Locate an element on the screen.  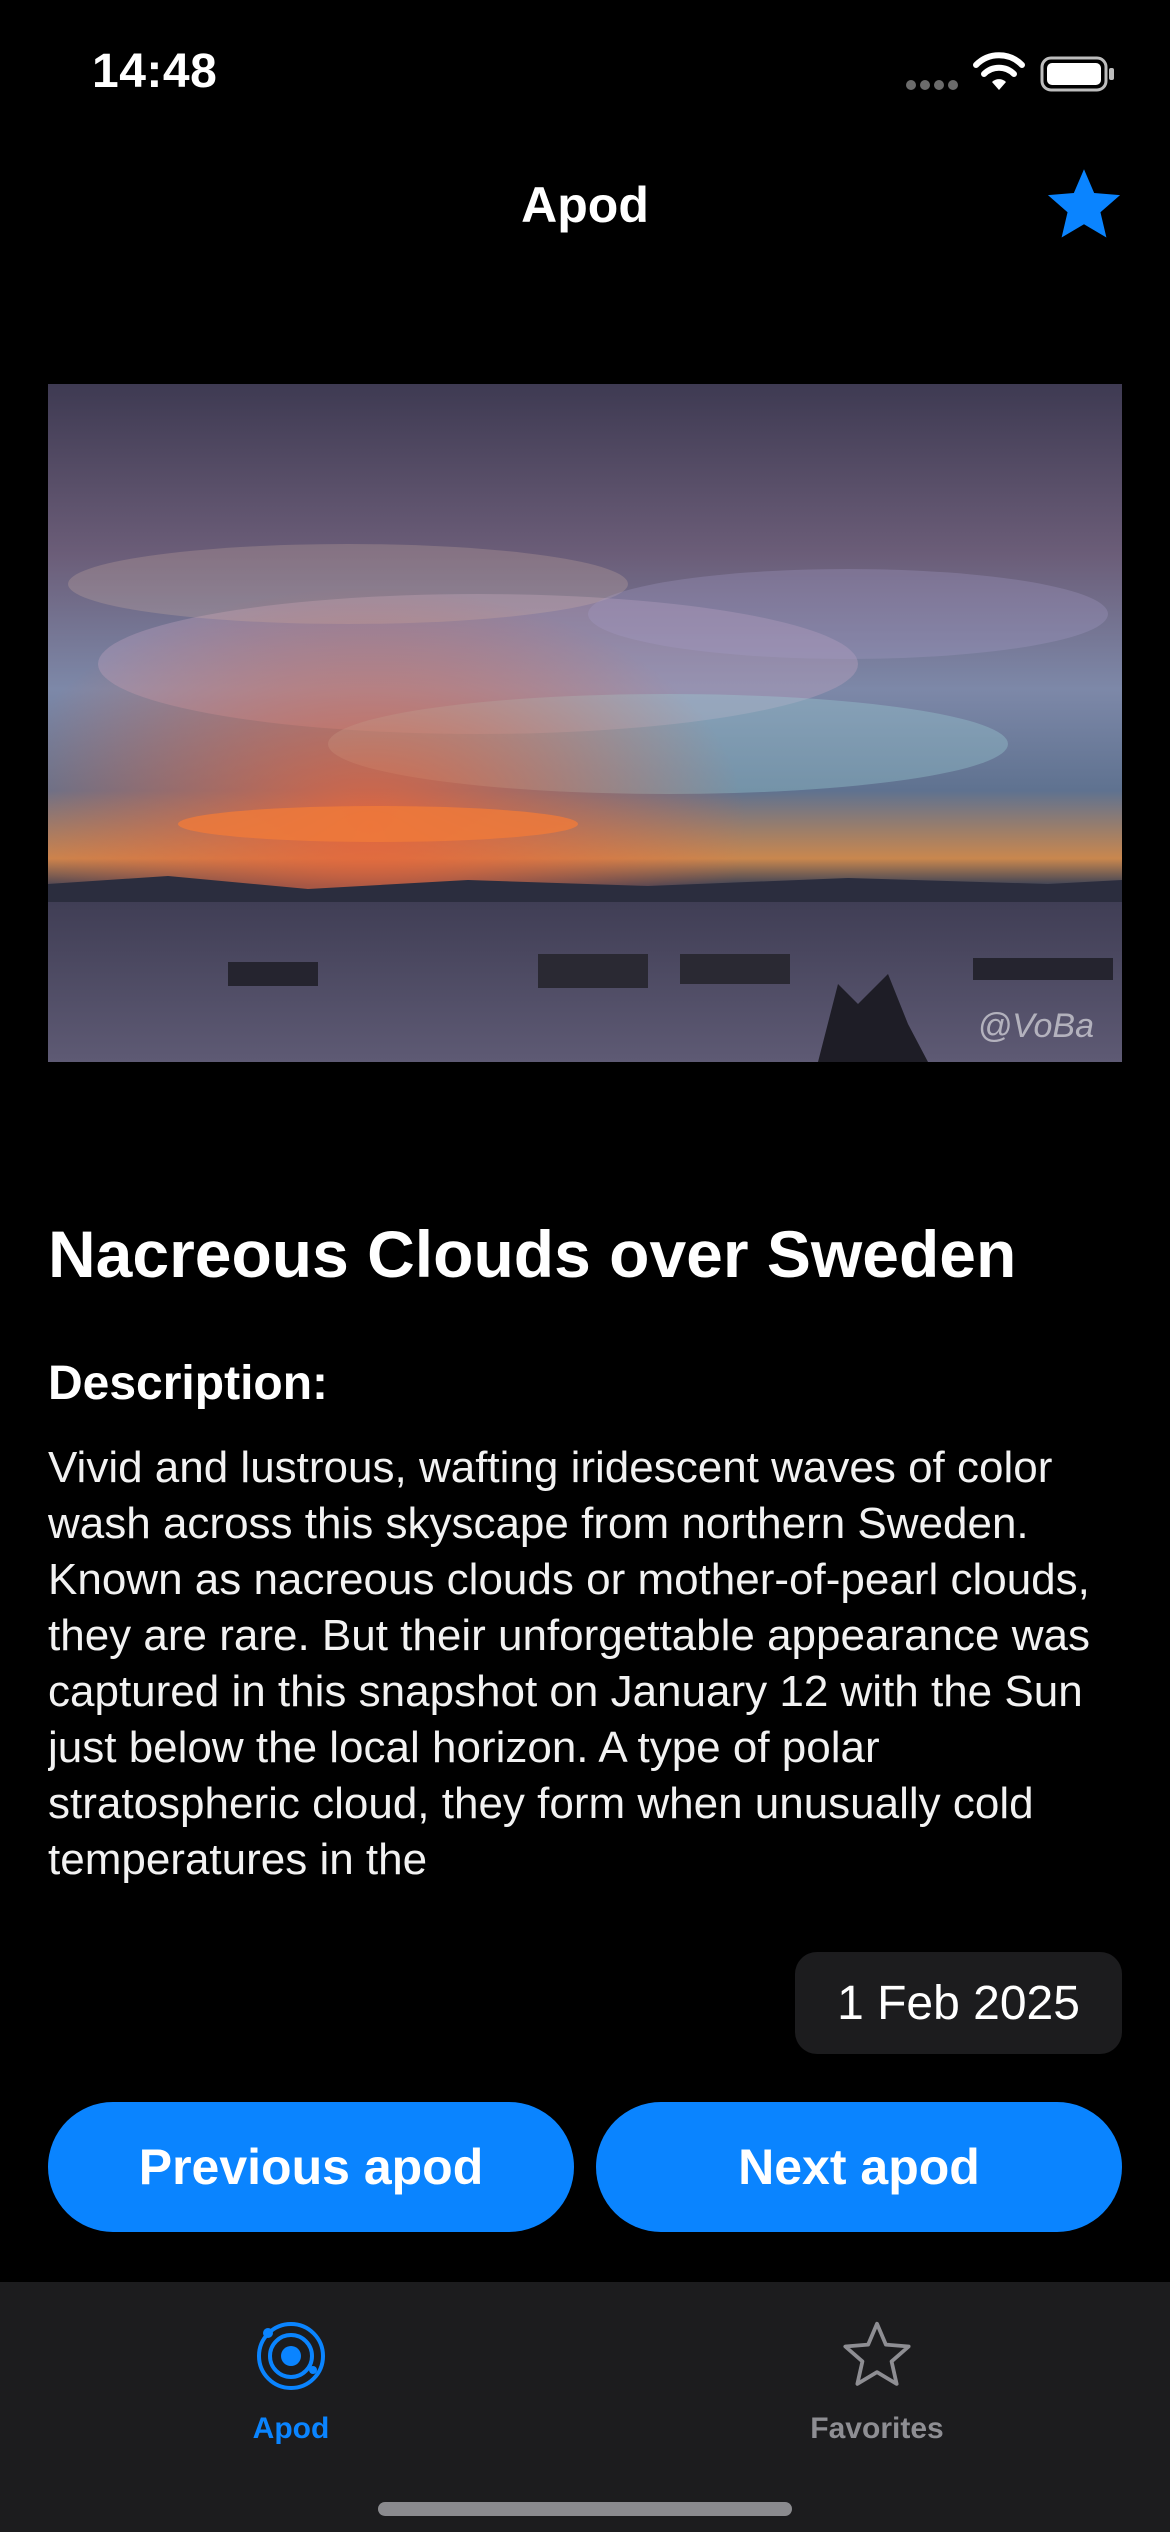
description-heading: Description: is located at coordinates (188, 1383).